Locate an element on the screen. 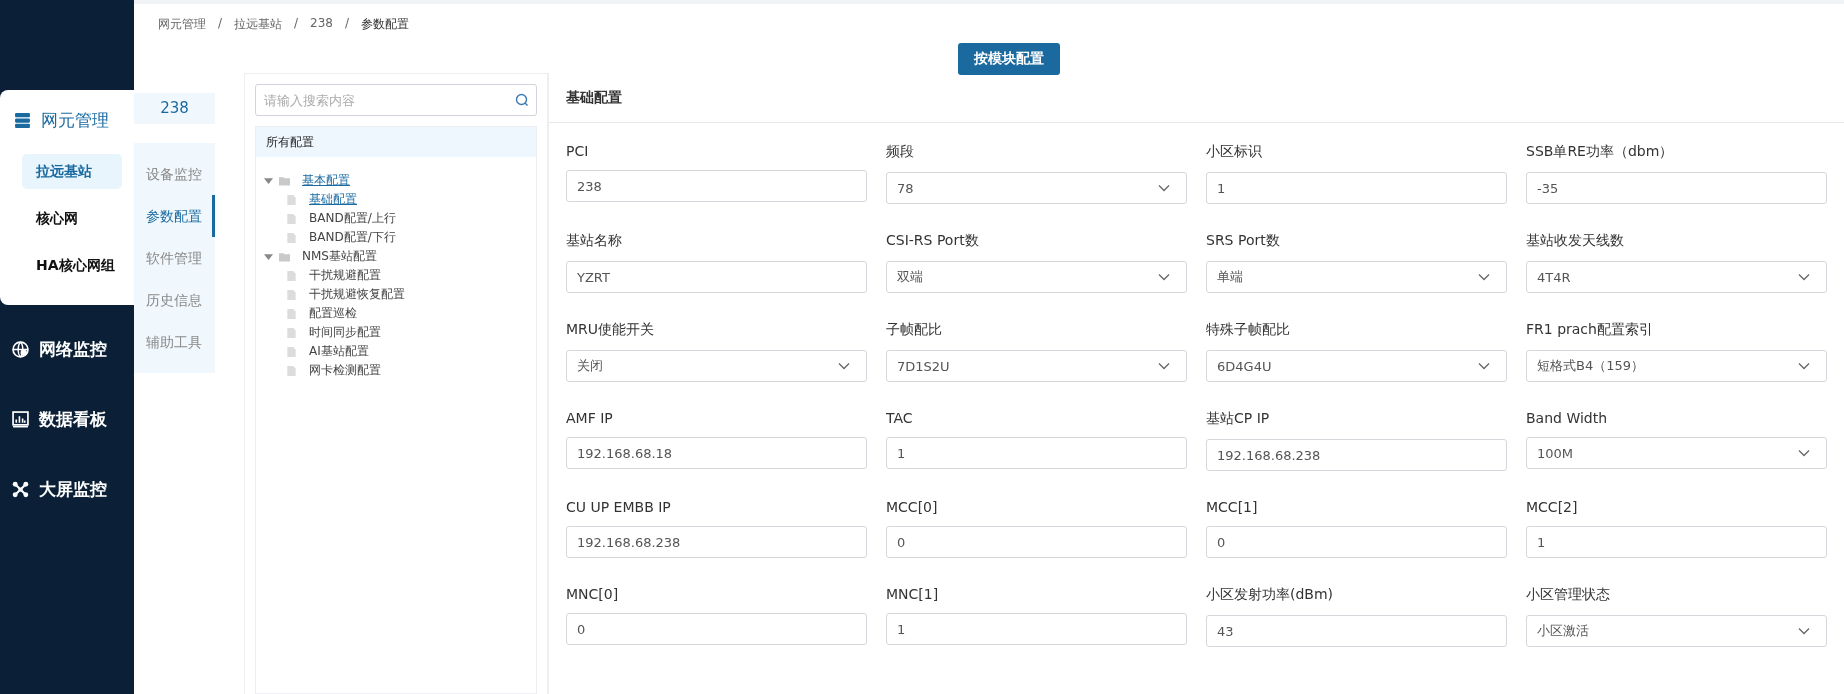  field-label: 基站收发天线数 is located at coordinates (1575, 241).